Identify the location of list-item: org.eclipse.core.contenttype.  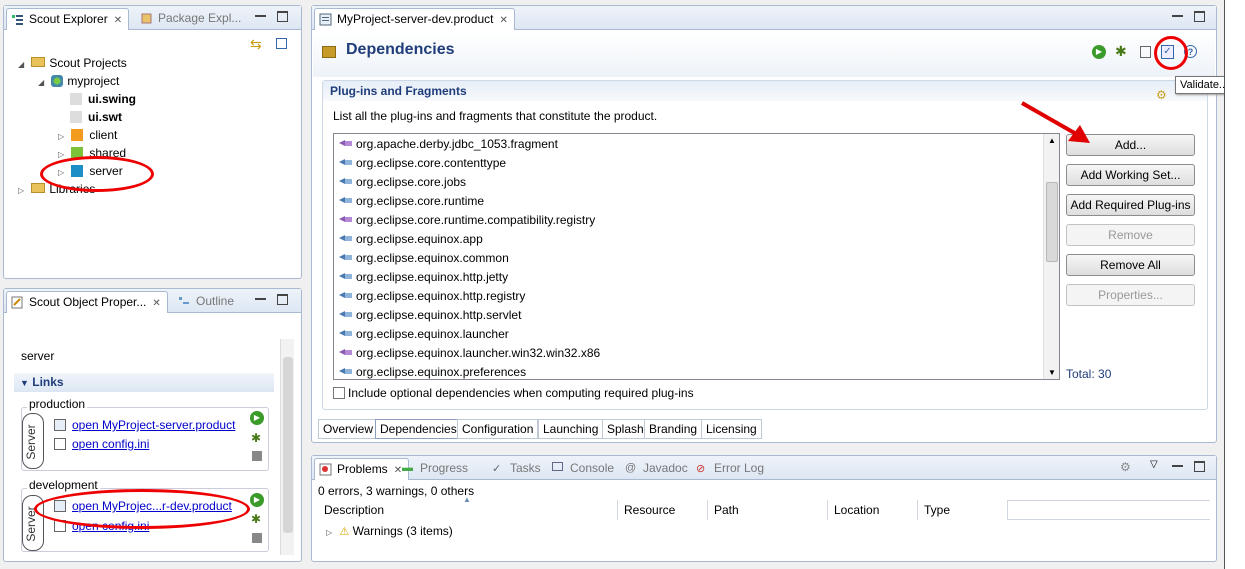
(422, 163).